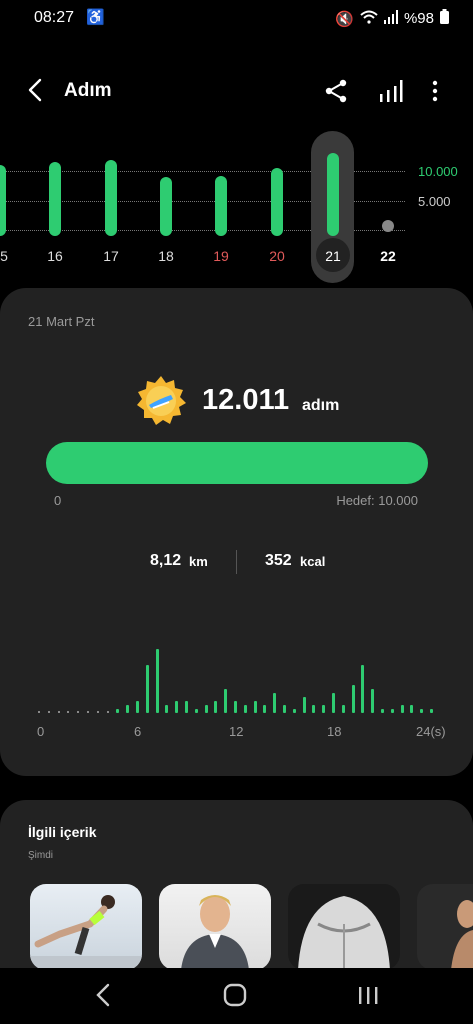 The width and height of the screenshot is (473, 1024). I want to click on mute-icon: 🔇, so click(344, 19).